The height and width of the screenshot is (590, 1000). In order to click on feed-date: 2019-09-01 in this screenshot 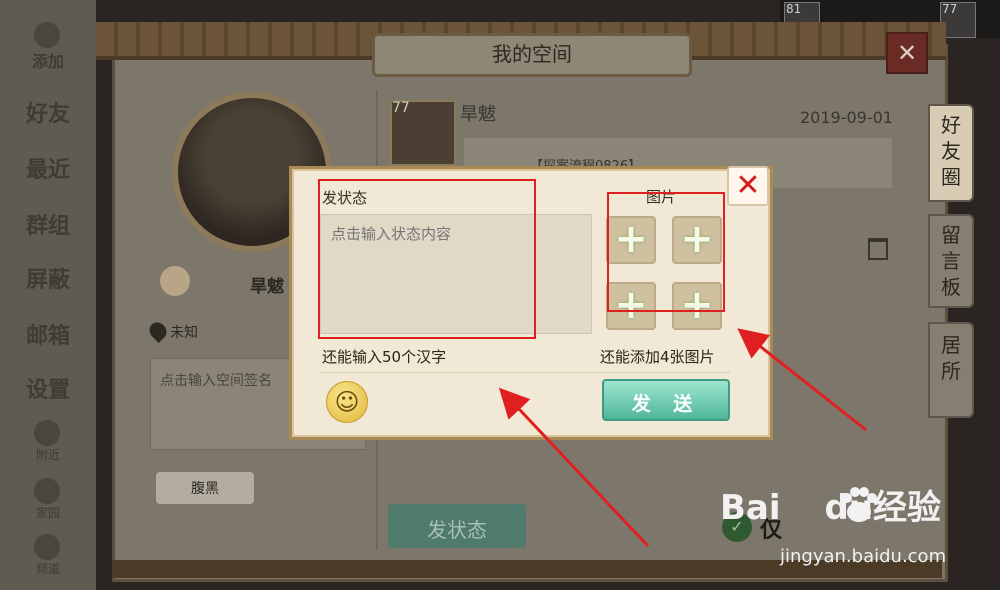, I will do `click(846, 117)`.